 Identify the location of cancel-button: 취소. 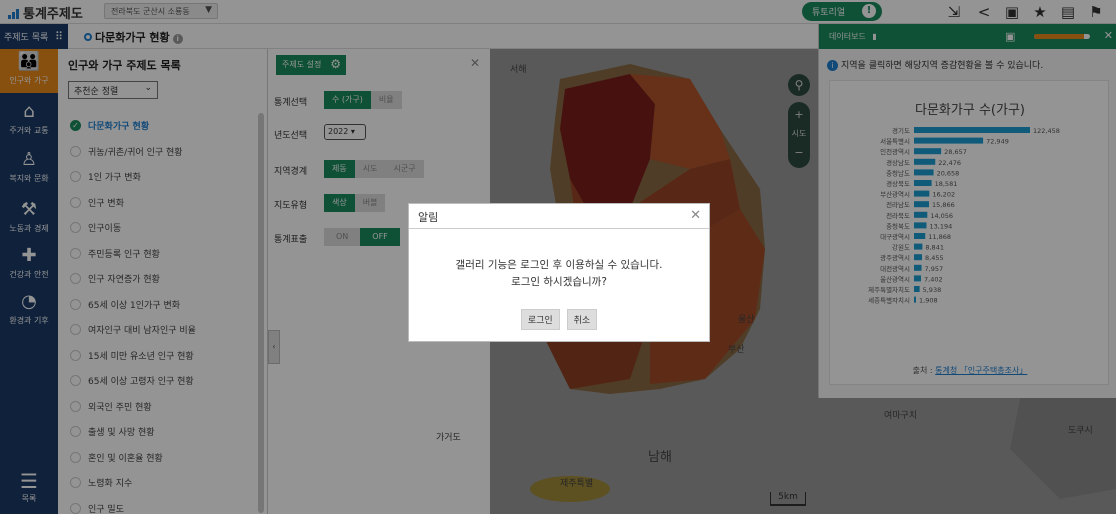
(582, 319).